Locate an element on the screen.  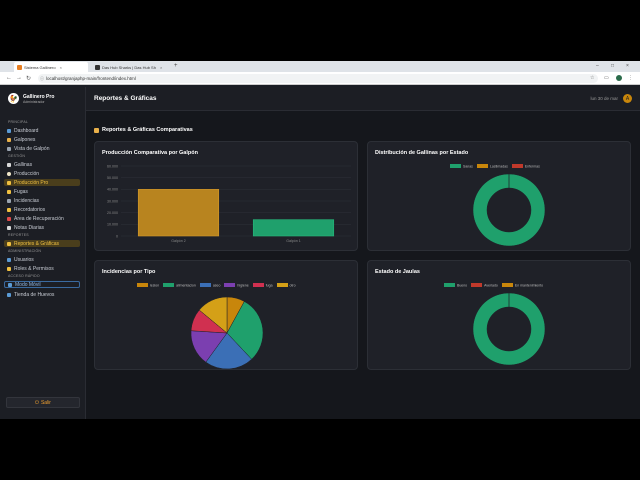
minimize-icon: – is located at coordinates (597, 66).